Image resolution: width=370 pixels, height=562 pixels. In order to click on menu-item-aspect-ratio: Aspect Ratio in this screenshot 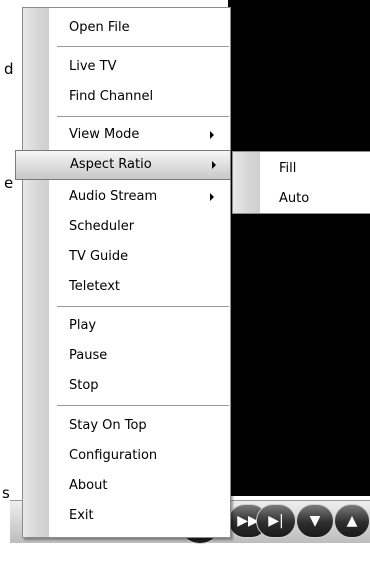, I will do `click(123, 165)`.